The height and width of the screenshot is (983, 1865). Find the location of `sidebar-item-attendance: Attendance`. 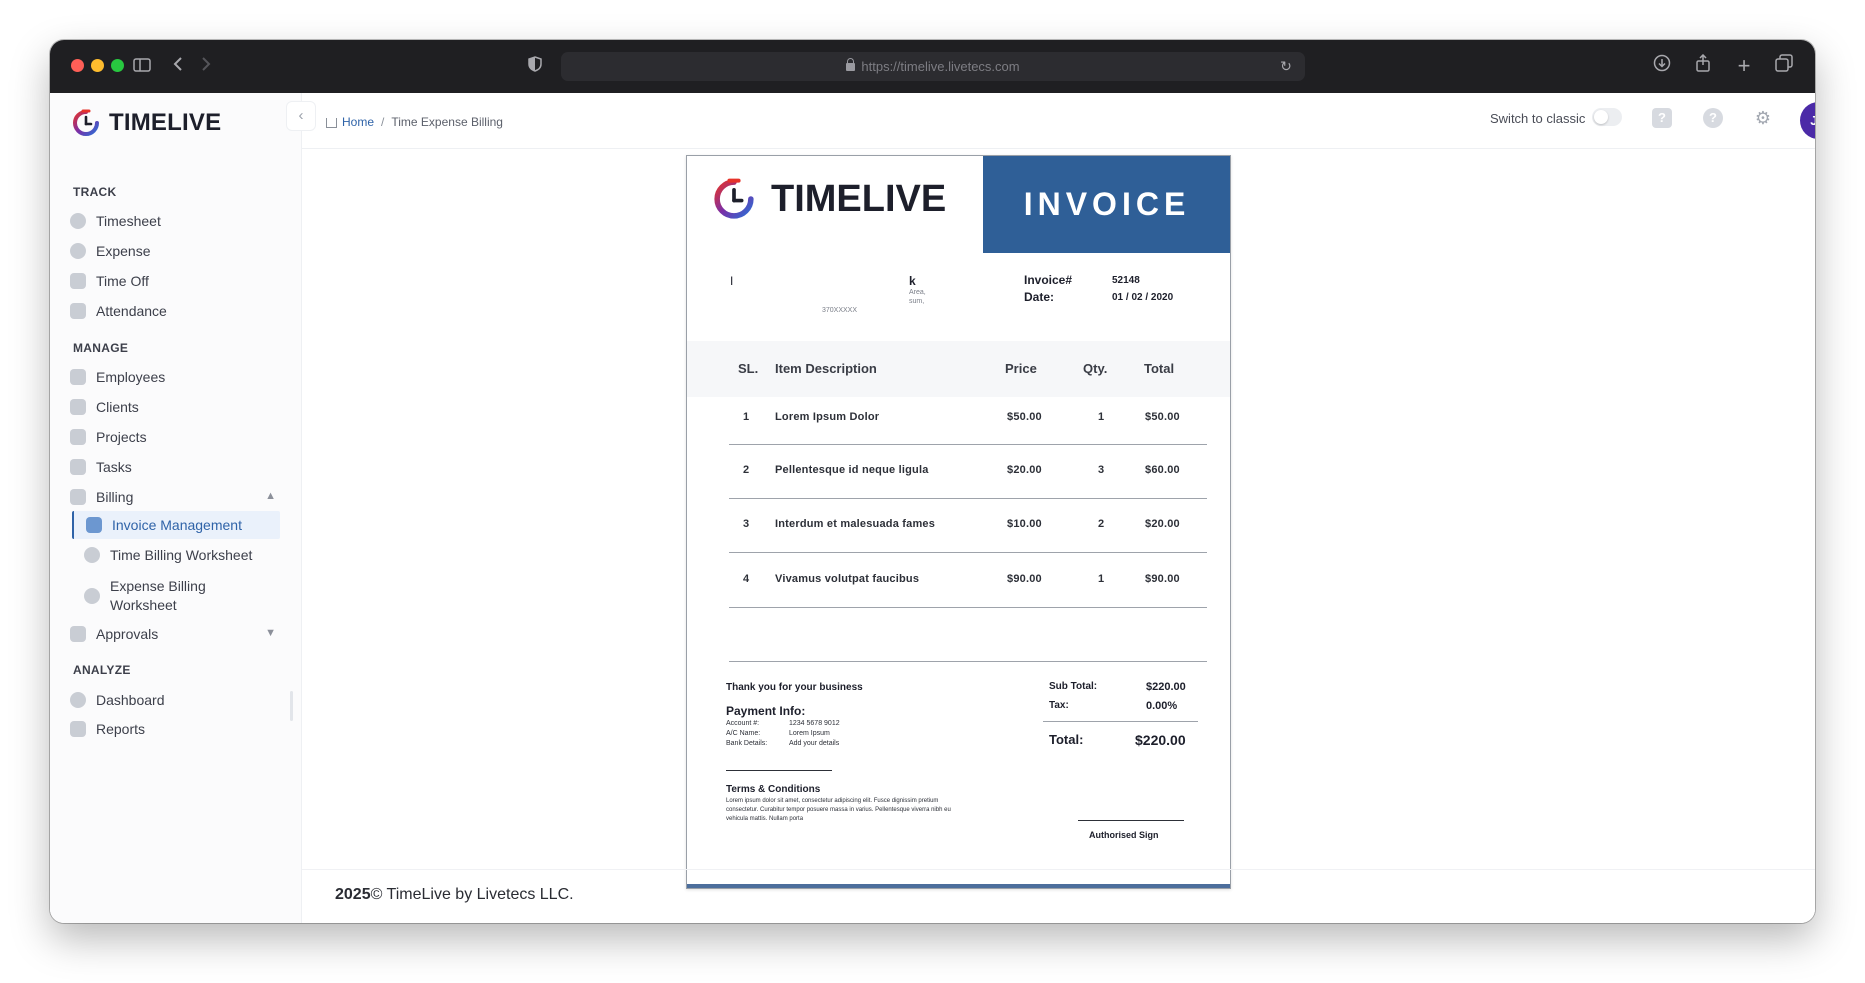

sidebar-item-attendance: Attendance is located at coordinates (175, 311).